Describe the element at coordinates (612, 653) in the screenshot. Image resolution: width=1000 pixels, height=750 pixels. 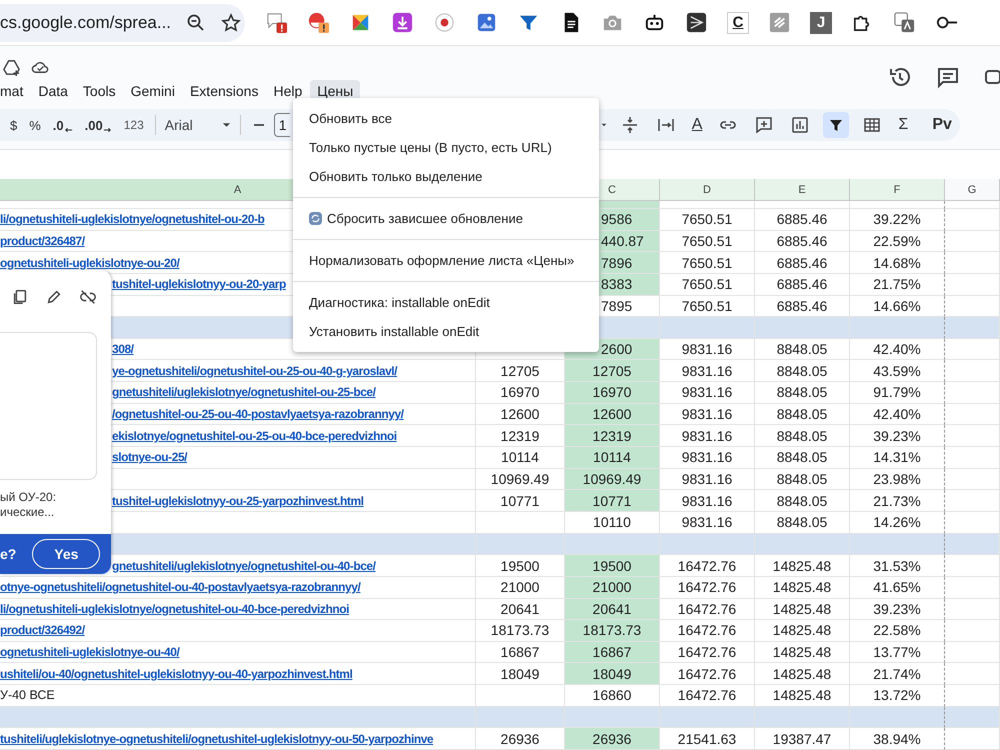
I see `table-cell: 16867` at that location.